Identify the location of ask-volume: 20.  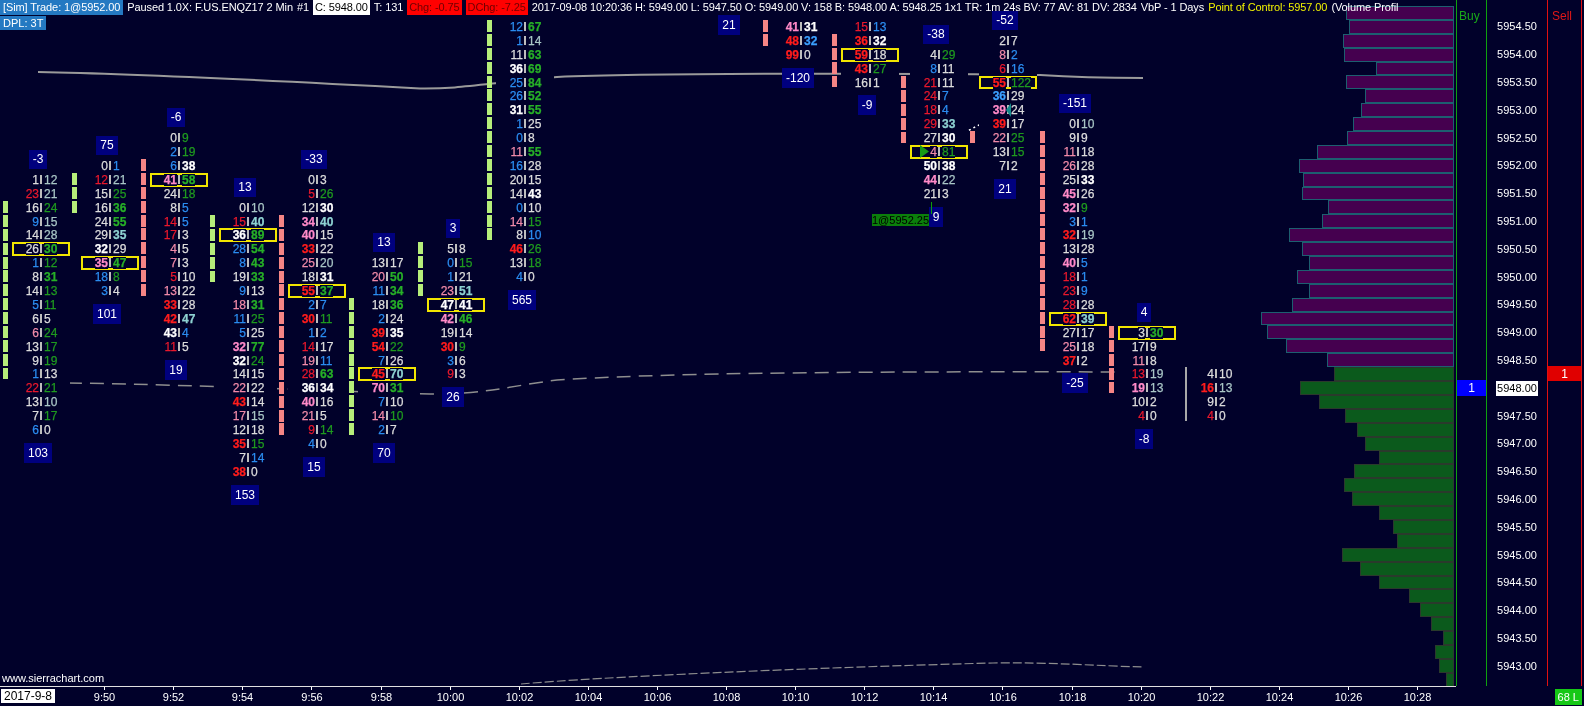
(327, 263).